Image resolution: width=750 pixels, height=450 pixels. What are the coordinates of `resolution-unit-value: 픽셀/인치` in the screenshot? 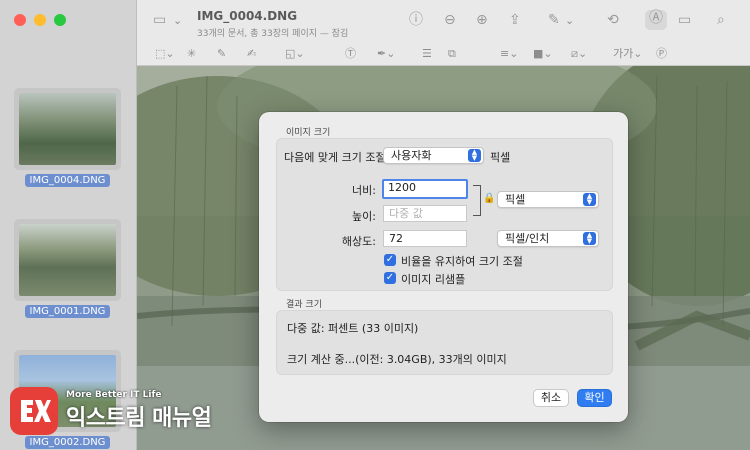 It's located at (527, 238).